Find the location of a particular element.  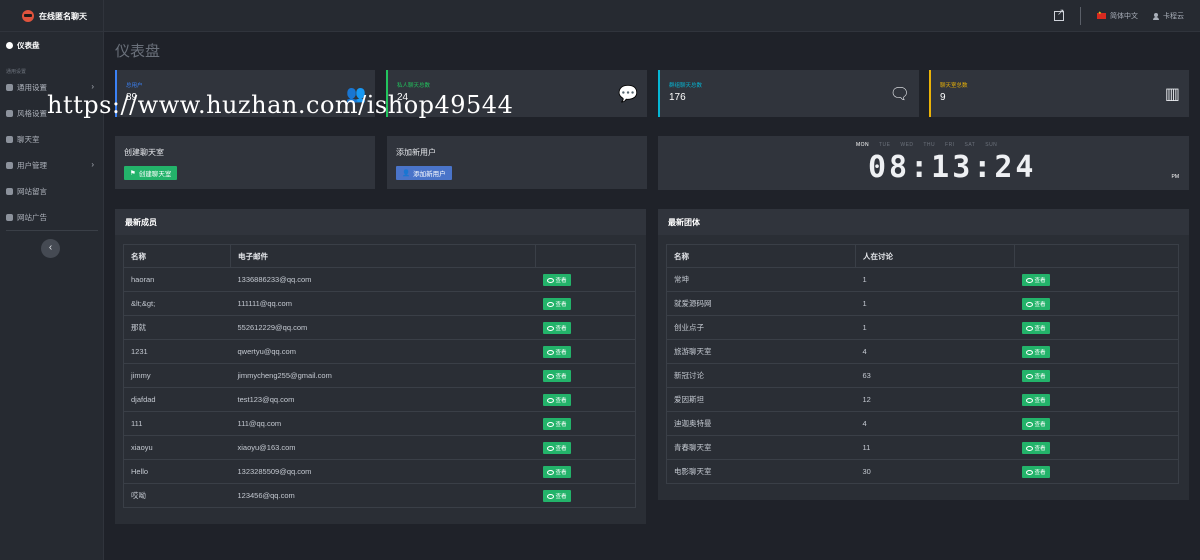

cell-name: jimmy is located at coordinates (177, 375).